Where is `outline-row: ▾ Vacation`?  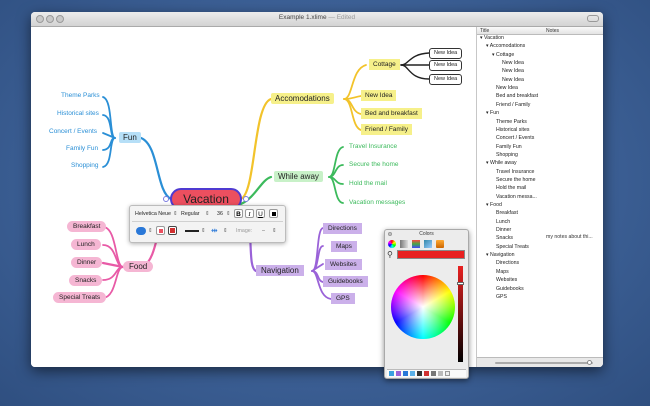 outline-row: ▾ Vacation is located at coordinates (492, 38).